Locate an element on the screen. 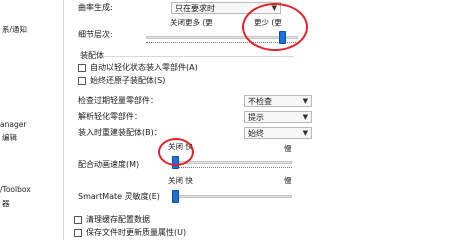  tree-item-notifications: 系/通知 is located at coordinates (14, 30).